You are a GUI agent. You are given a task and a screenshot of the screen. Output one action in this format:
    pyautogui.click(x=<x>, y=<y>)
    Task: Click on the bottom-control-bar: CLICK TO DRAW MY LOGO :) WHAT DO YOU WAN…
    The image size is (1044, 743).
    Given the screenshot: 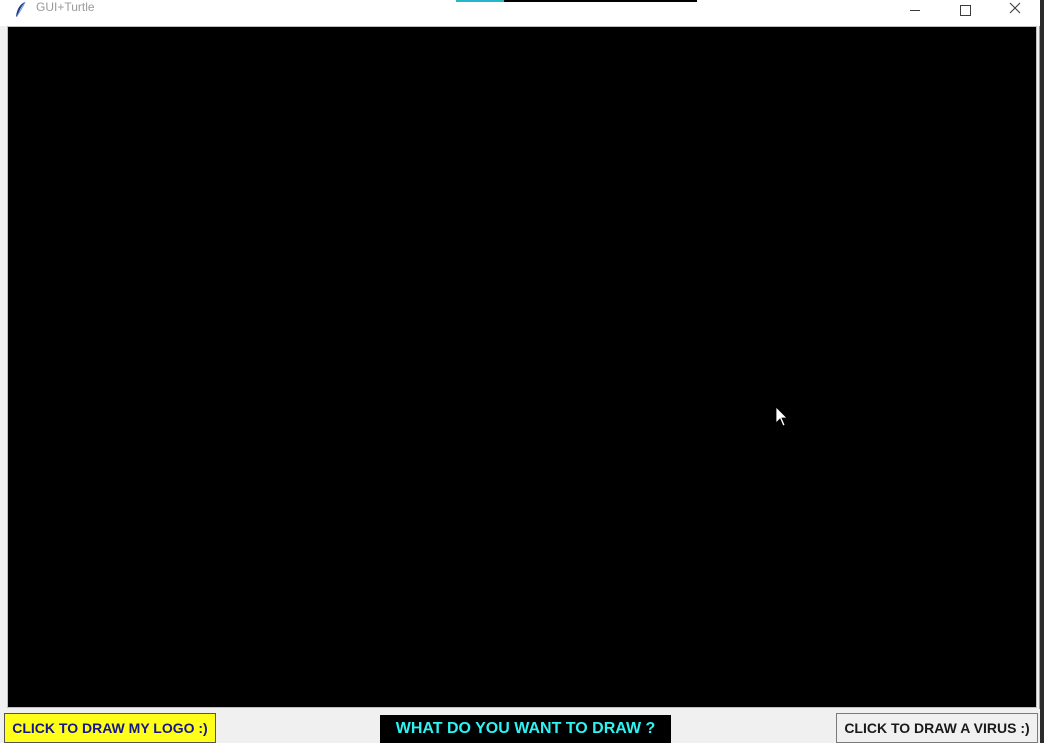 What is the action you would take?
    pyautogui.click(x=520, y=726)
    